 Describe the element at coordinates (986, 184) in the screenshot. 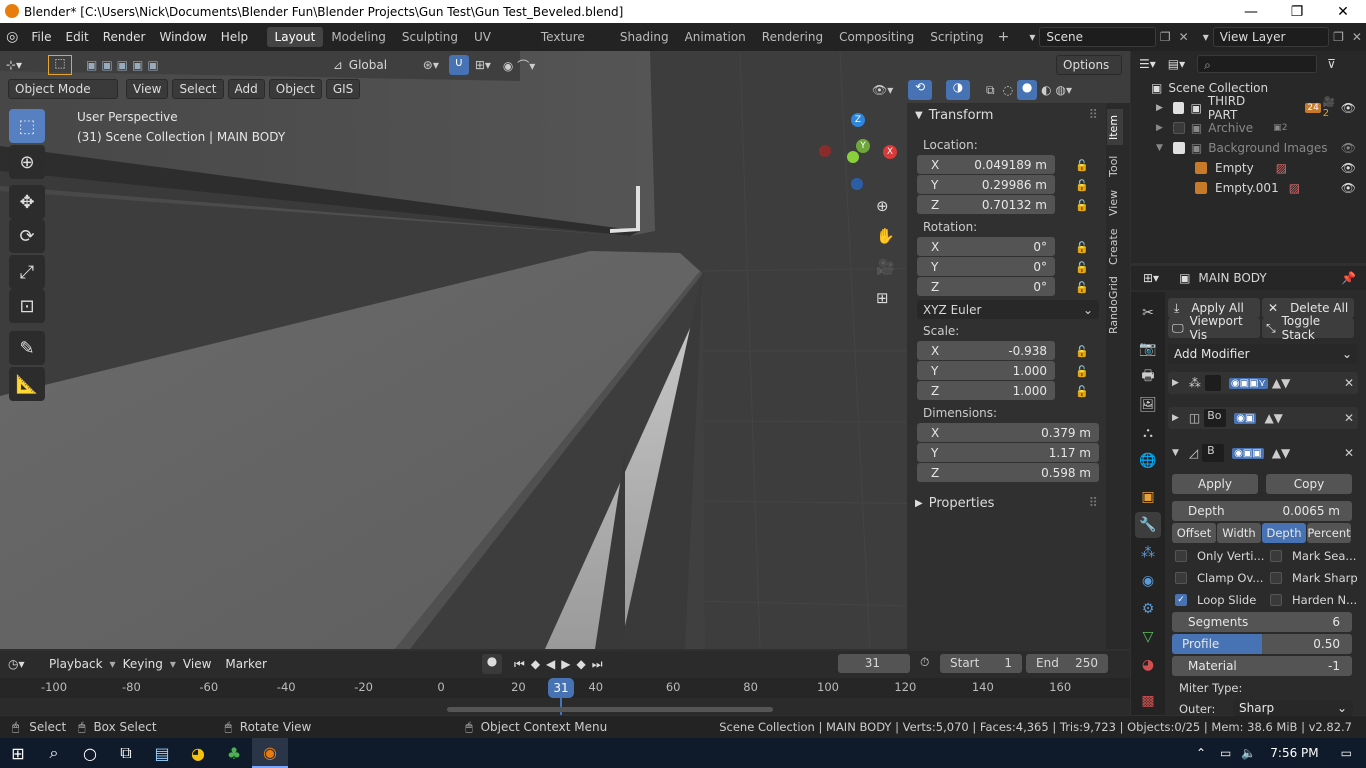

I see `location-y-field: Y 0.29986 m` at that location.